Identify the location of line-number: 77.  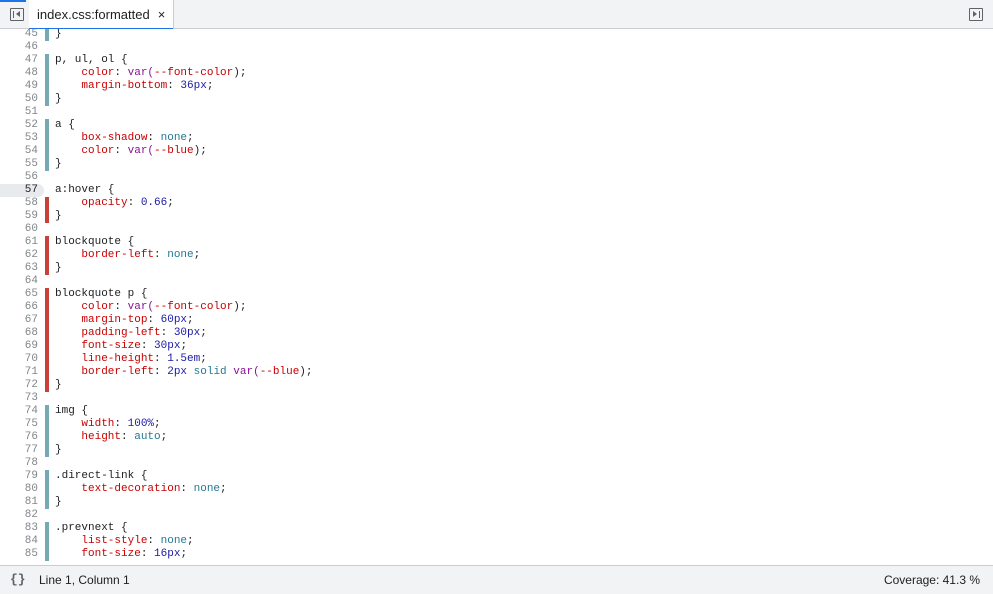
(19, 450).